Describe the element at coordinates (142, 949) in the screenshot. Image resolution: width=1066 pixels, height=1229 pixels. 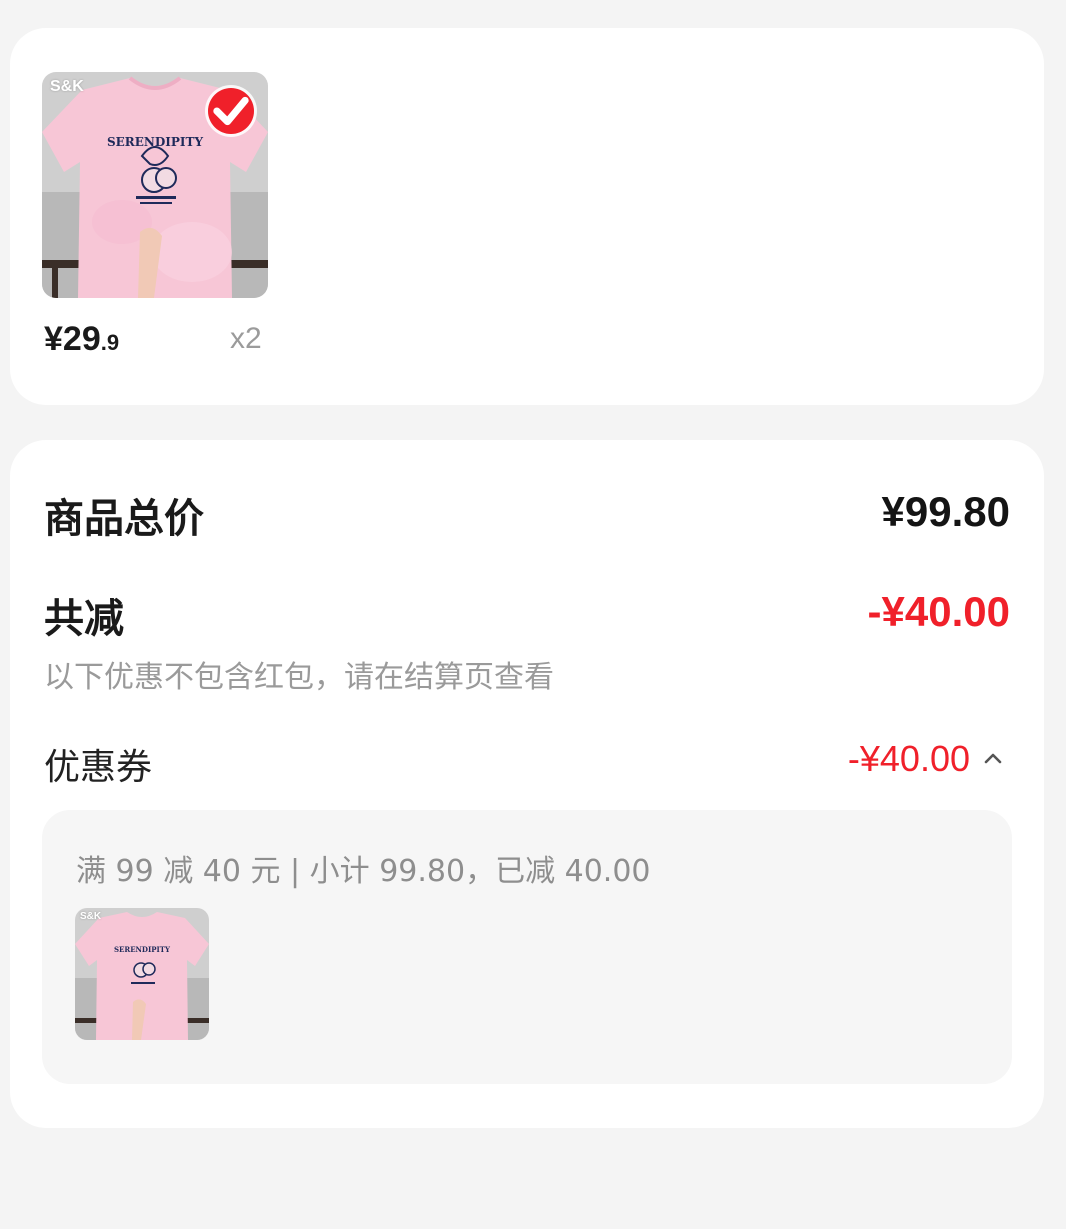
I see `print-text: SERENDIPITY` at that location.